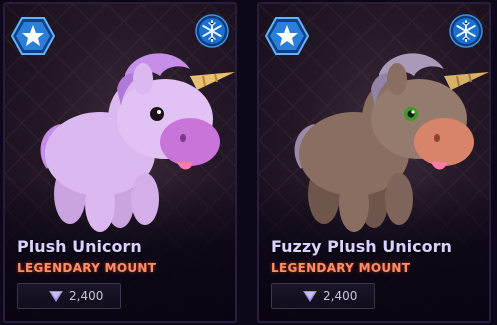 The width and height of the screenshot is (497, 325). What do you see at coordinates (79, 246) in the screenshot?
I see `mount-name: Plush Unicorn` at bounding box center [79, 246].